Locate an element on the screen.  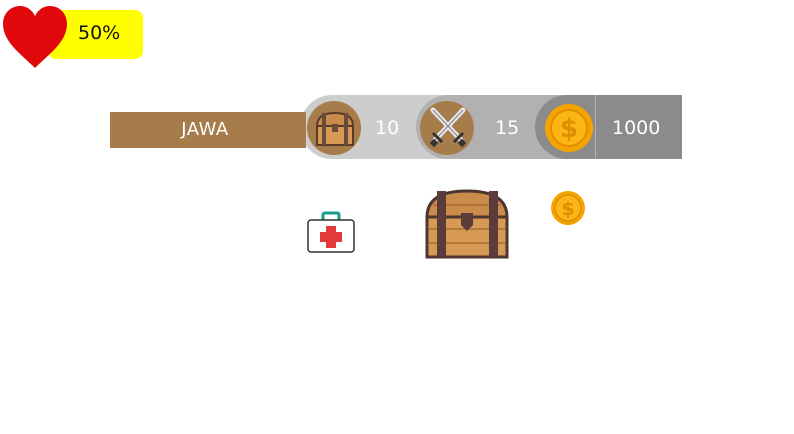
medkit-icon is located at coordinates (331, 232).